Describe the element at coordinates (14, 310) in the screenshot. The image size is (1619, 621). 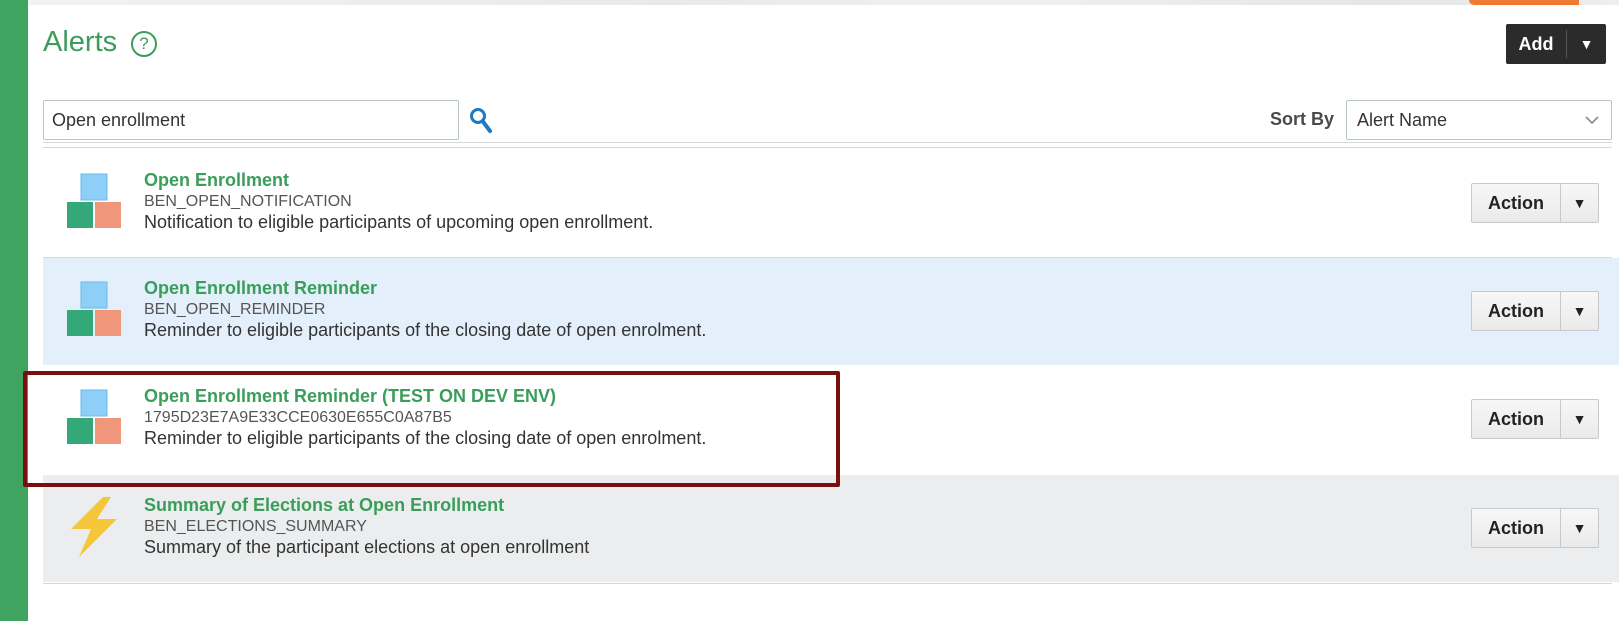
I see `left-accent-bar` at that location.